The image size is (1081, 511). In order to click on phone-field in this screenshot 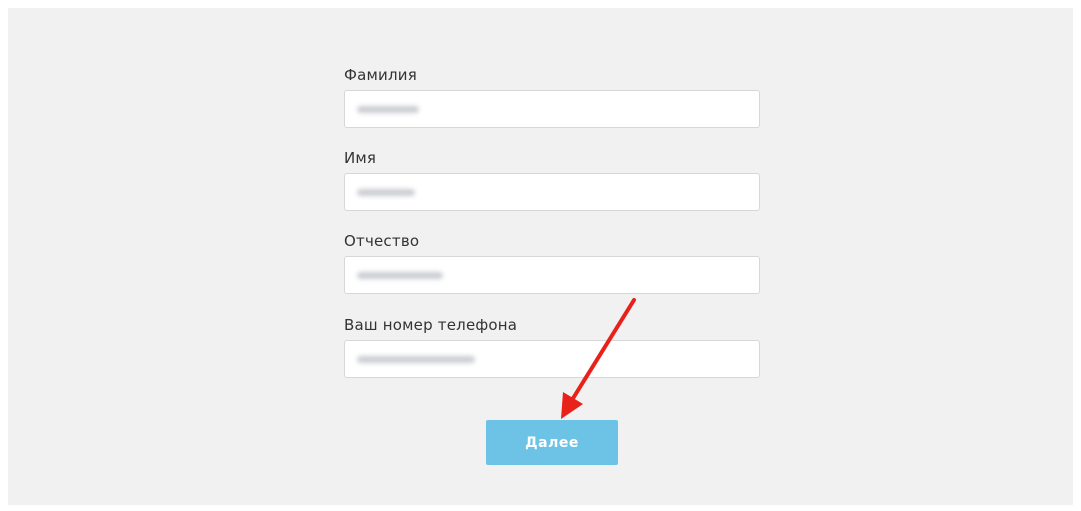, I will do `click(552, 359)`.